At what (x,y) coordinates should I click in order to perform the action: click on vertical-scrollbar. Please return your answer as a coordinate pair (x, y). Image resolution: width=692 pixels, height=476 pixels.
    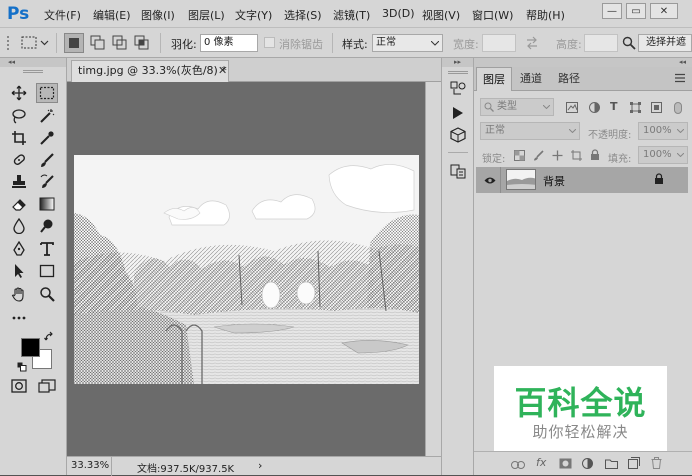
    Looking at the image, I should click on (433, 269).